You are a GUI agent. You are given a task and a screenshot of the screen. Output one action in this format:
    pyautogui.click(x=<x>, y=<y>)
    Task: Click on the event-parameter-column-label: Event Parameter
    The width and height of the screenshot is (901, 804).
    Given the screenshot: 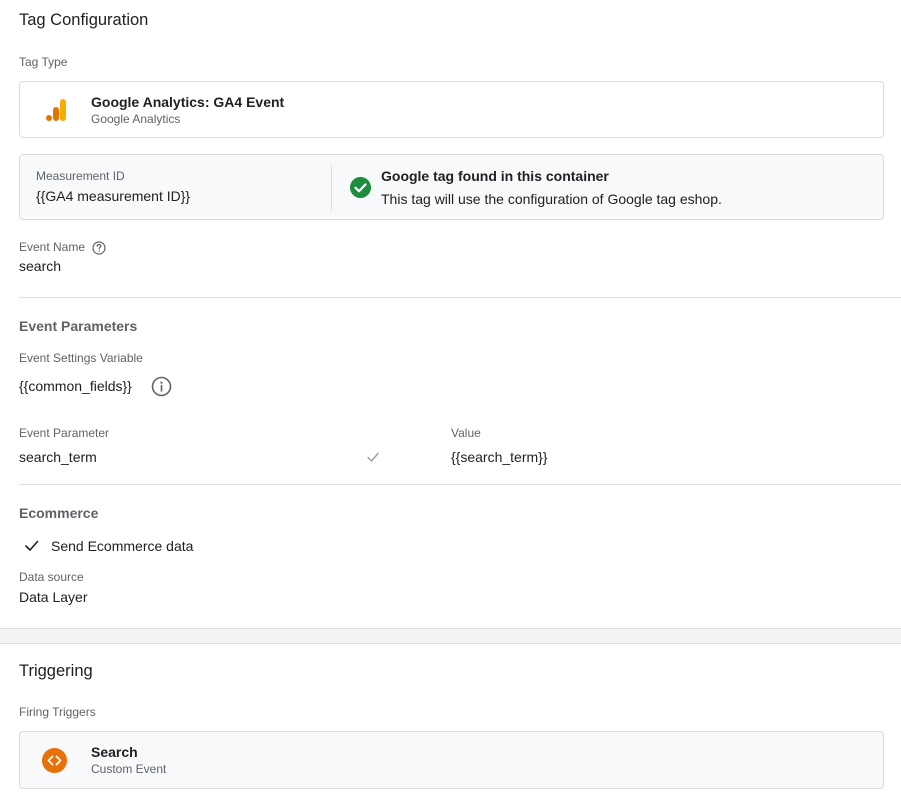 What is the action you would take?
    pyautogui.click(x=64, y=433)
    